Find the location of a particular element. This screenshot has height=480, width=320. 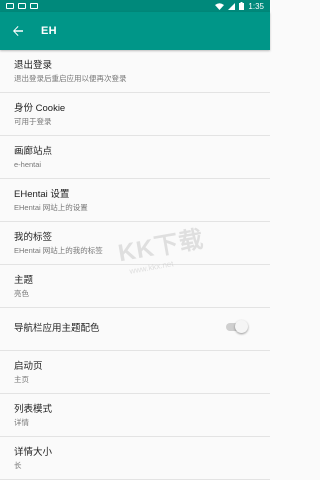

setting-title: 列表模式 is located at coordinates (33, 409).